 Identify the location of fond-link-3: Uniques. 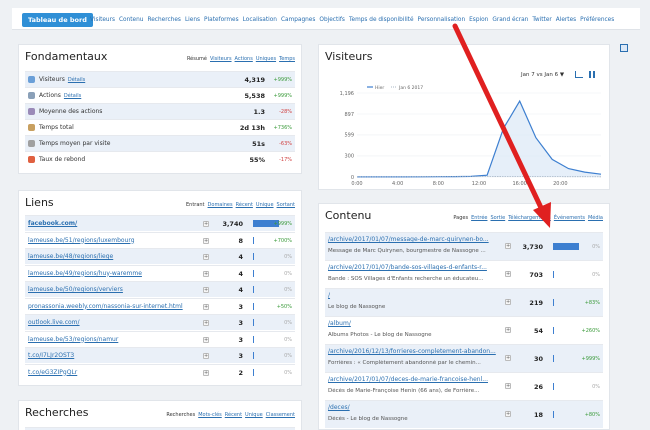
(266, 59).